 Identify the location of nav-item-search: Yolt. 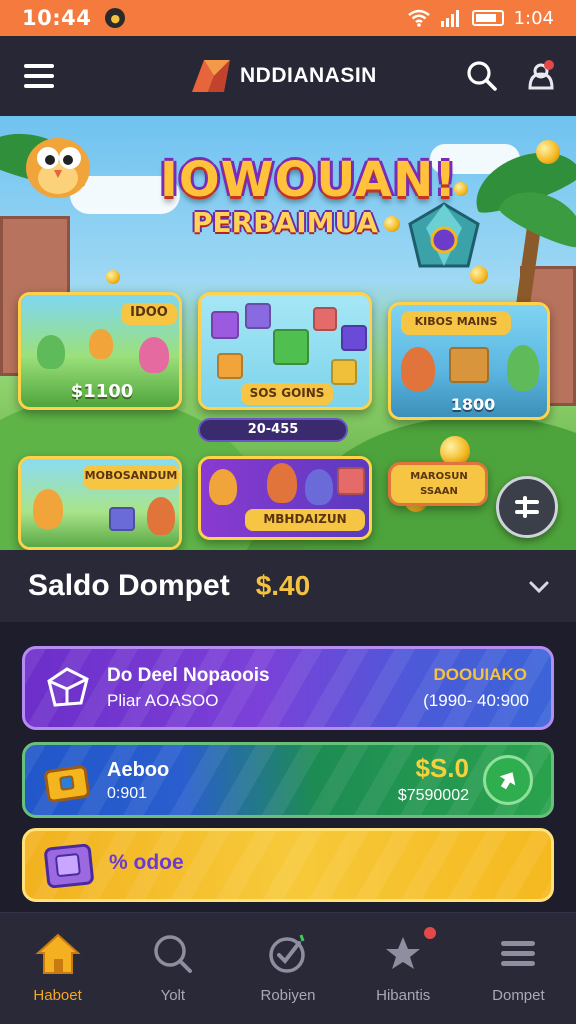
(172, 968).